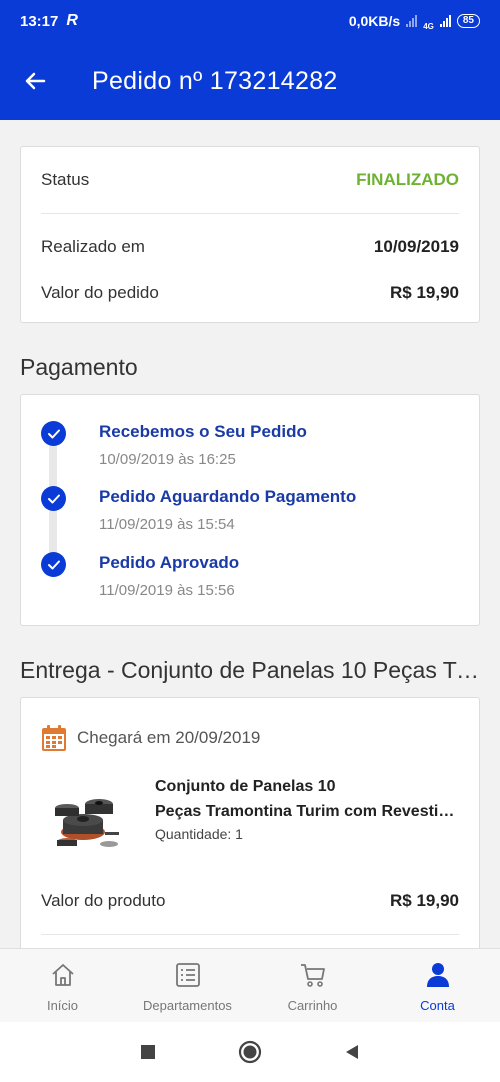  I want to click on app-bar: Pedido nº 173214282, so click(250, 81).